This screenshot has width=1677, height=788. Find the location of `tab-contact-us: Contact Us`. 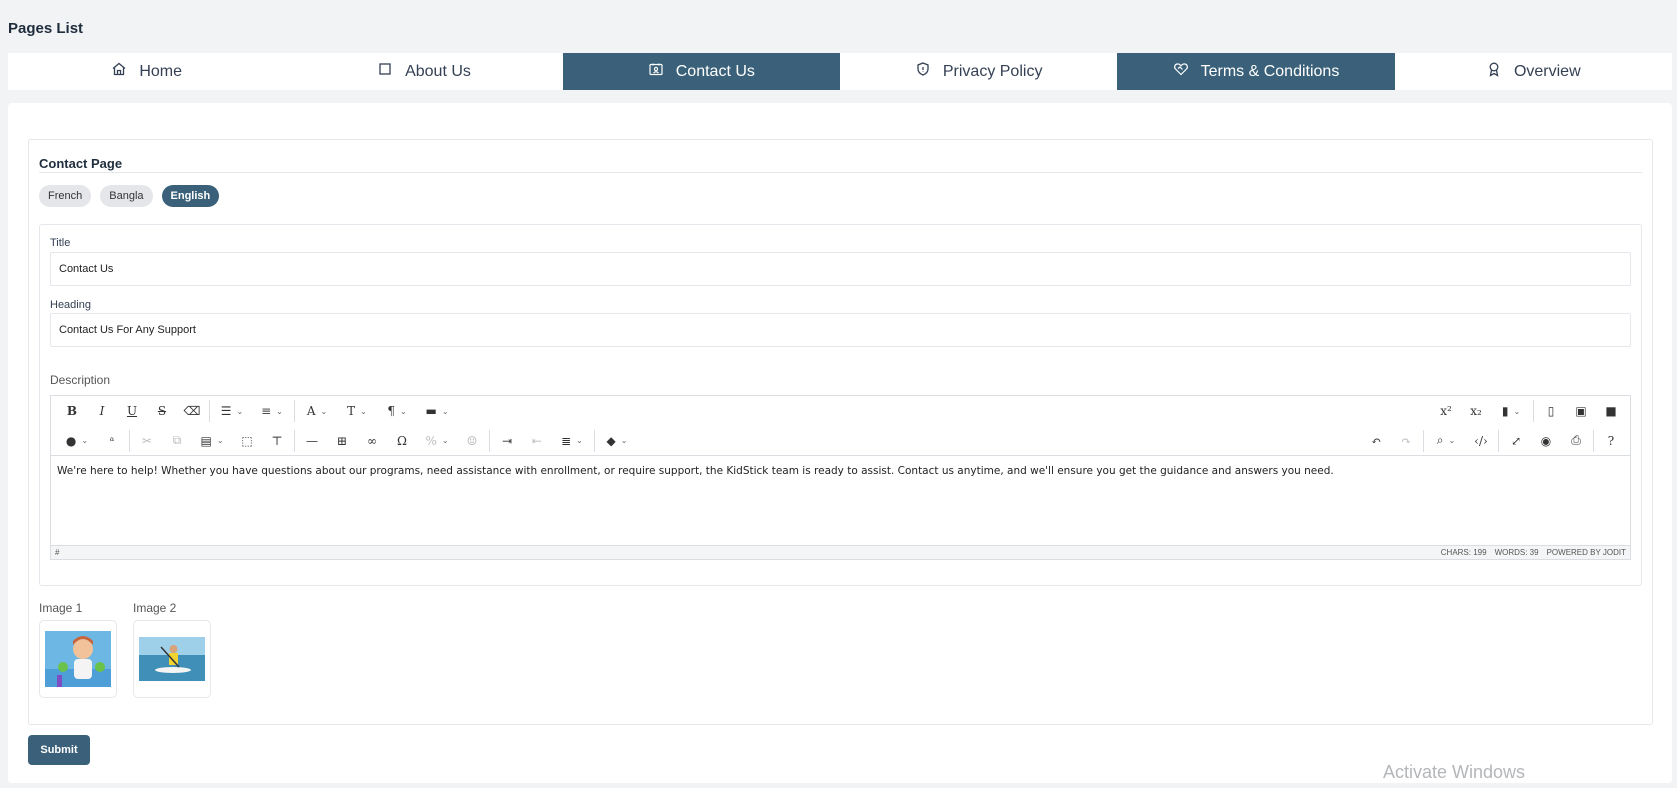

tab-contact-us: Contact Us is located at coordinates (701, 71).